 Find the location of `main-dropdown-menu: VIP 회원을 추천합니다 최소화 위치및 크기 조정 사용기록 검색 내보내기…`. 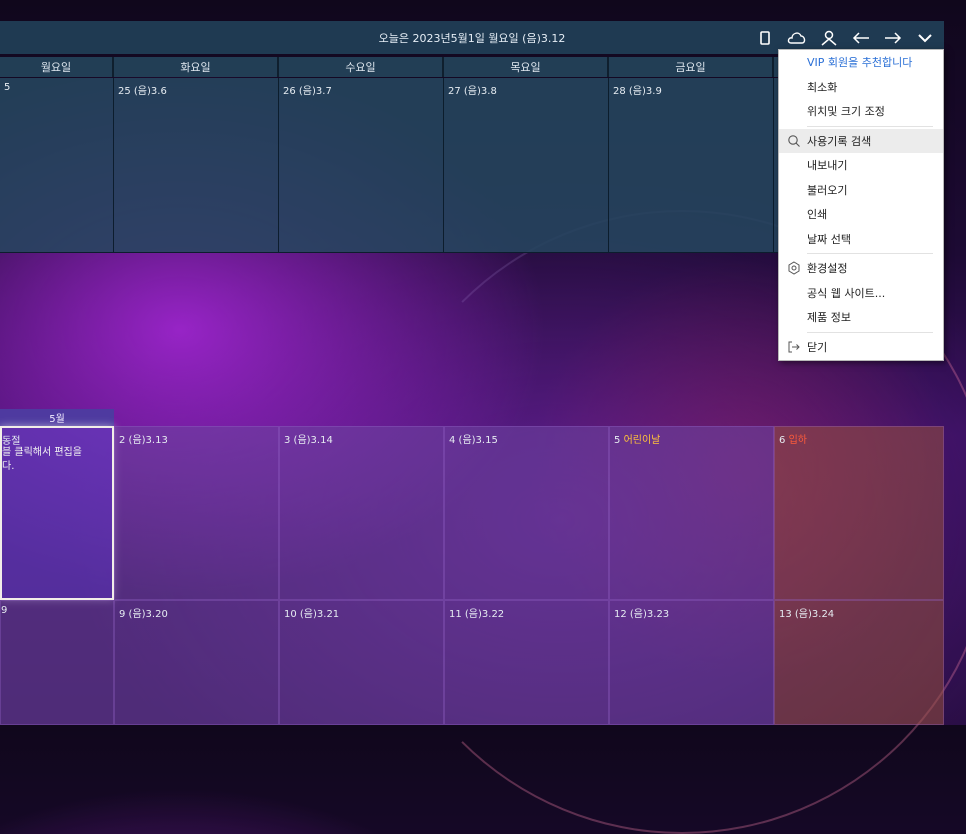

main-dropdown-menu: VIP 회원을 추천합니다 최소화 위치및 크기 조정 사용기록 검색 내보내기… is located at coordinates (861, 205).